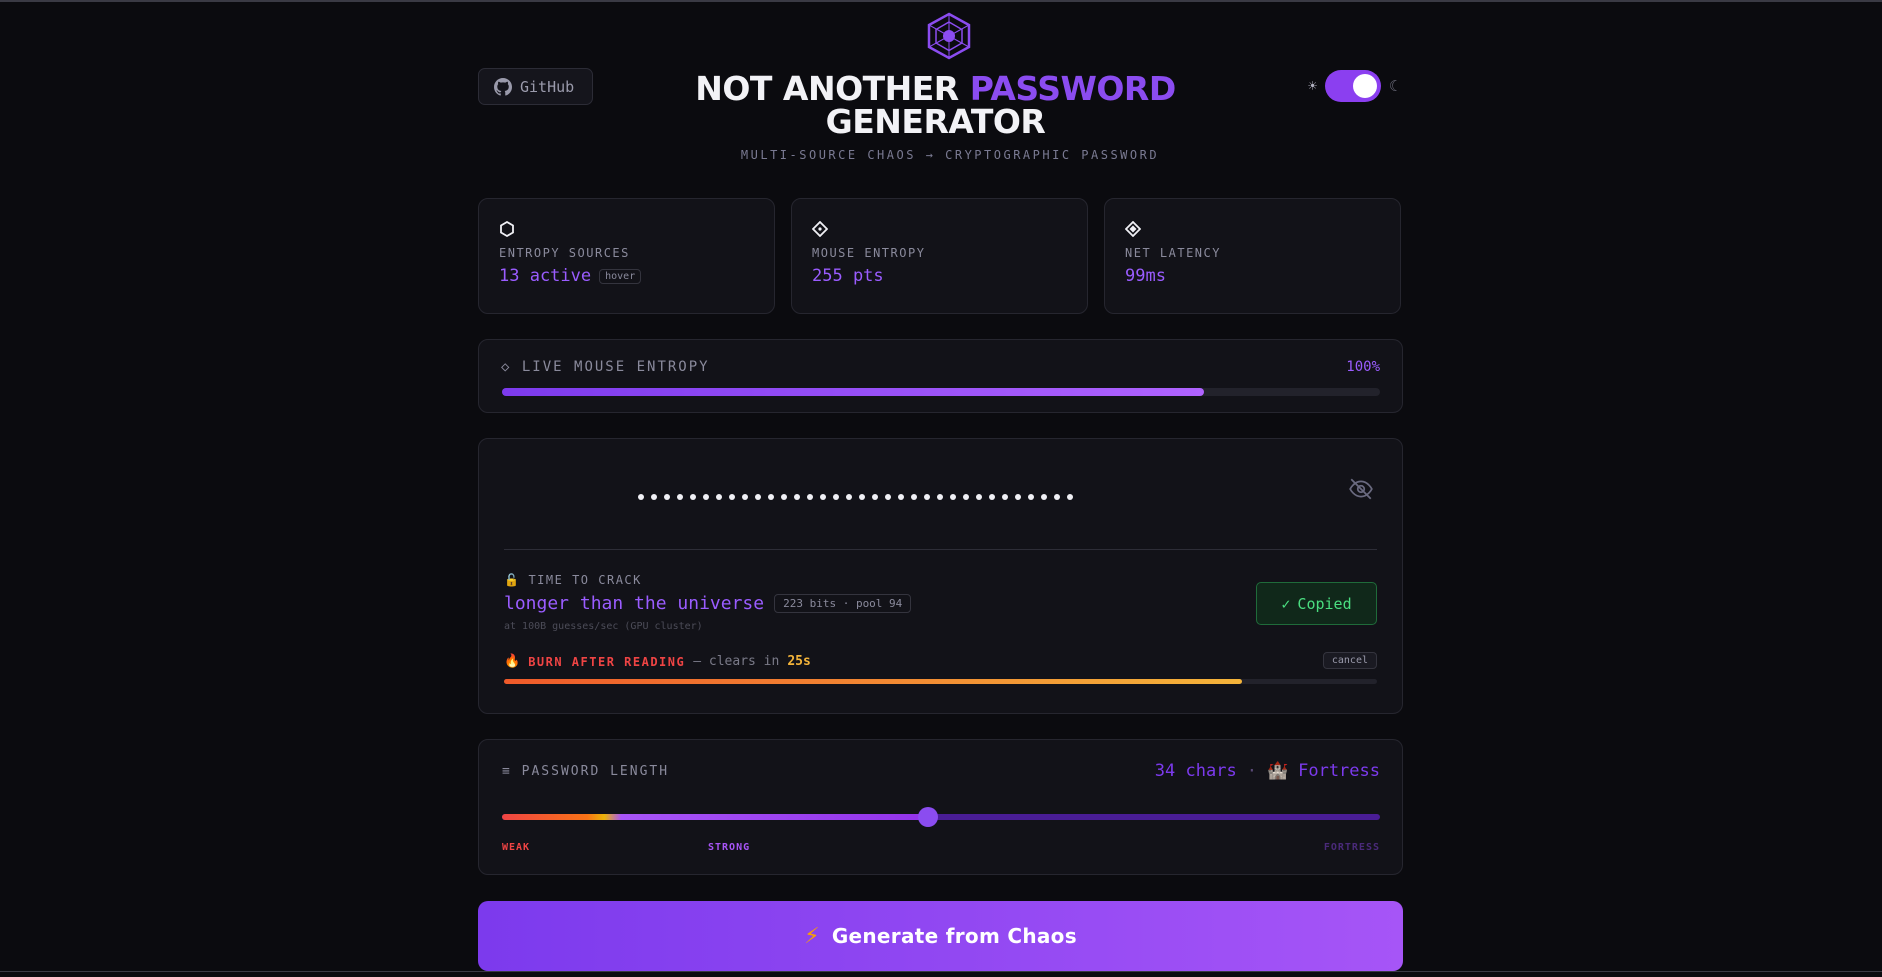  Describe the element at coordinates (1173, 253) in the screenshot. I see `stat-label: NET LATENCY` at that location.